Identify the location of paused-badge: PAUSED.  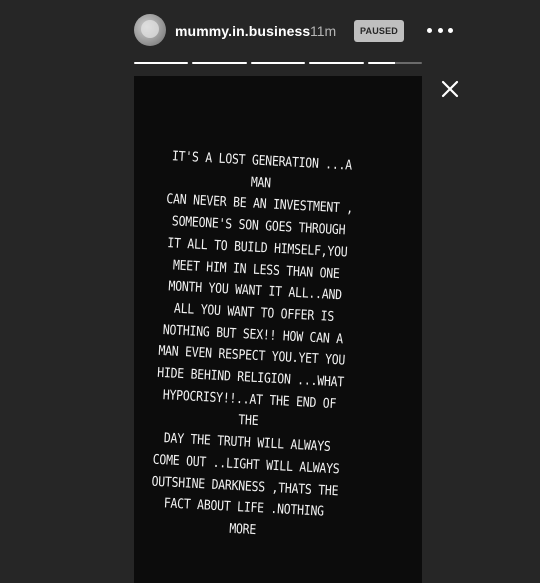
(379, 31).